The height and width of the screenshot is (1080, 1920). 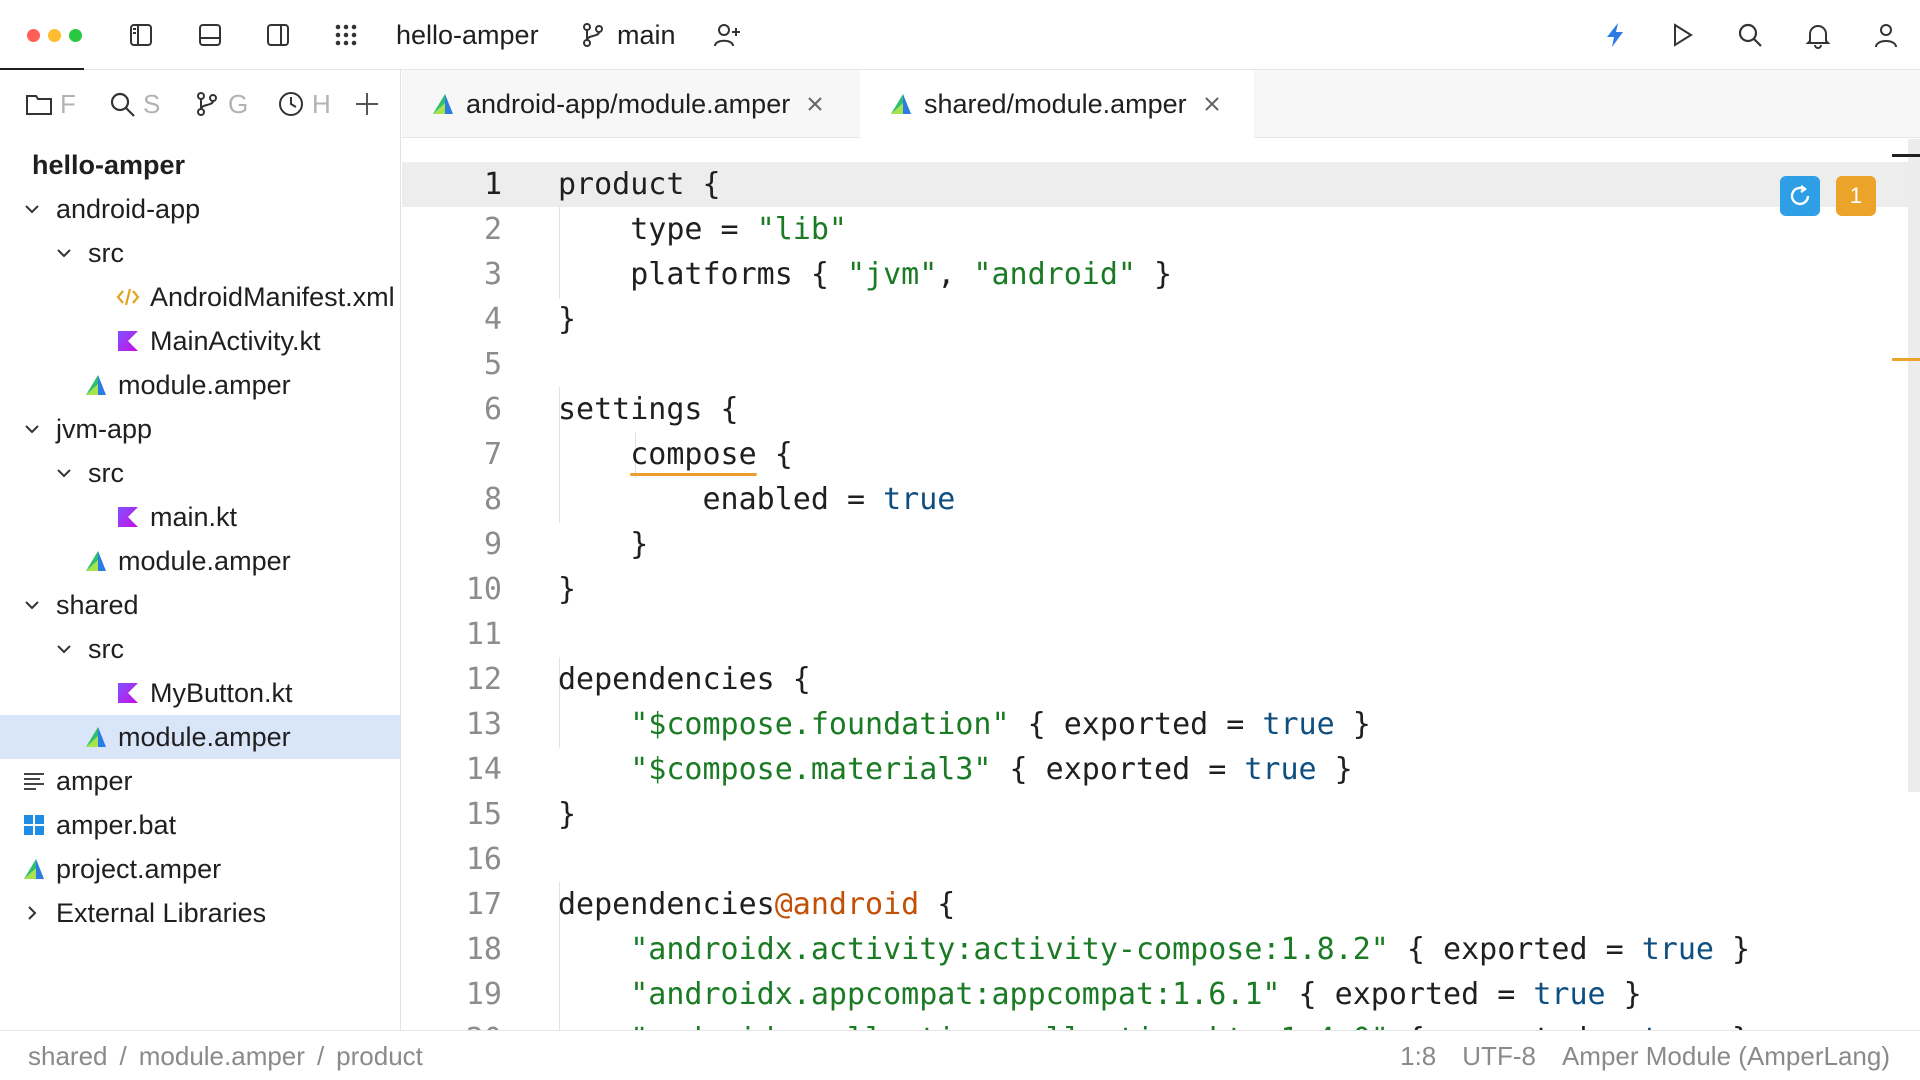 What do you see at coordinates (278, 35) in the screenshot?
I see `right-panel-toggle-icon` at bounding box center [278, 35].